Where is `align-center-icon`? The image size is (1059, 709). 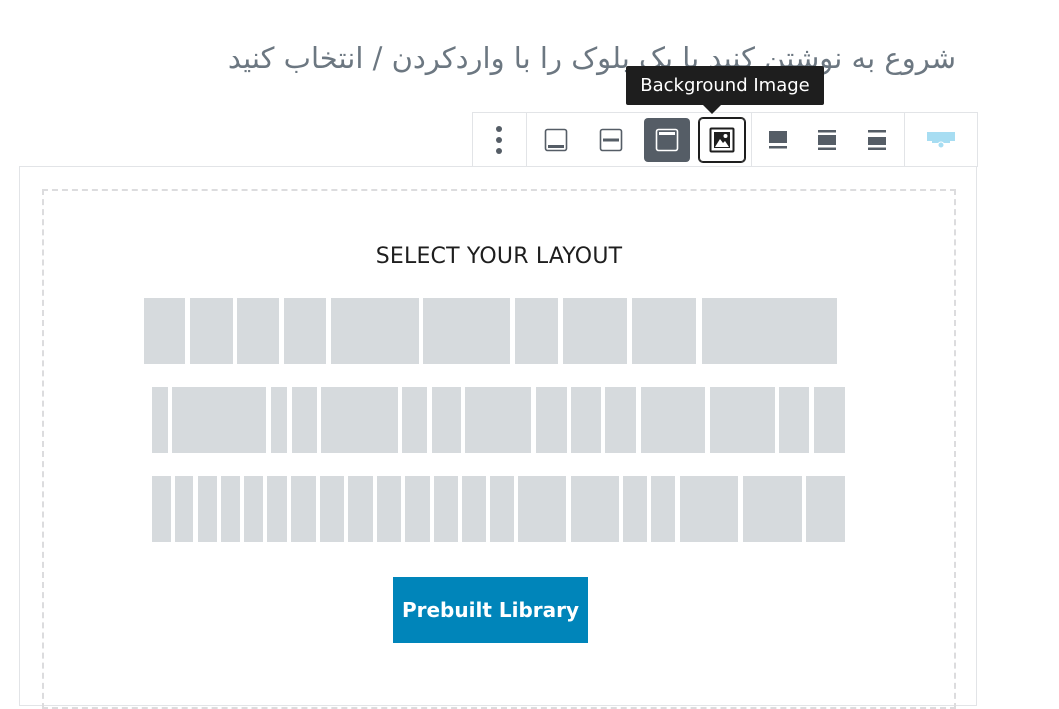
align-center-icon is located at coordinates (611, 140).